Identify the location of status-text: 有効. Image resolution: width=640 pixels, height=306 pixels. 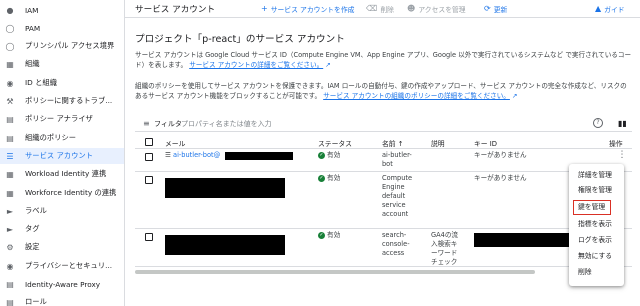
(334, 235).